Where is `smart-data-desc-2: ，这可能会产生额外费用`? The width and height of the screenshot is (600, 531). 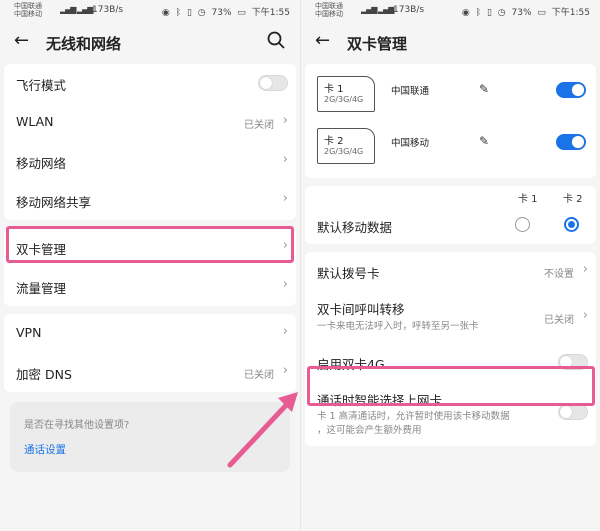
smart-data-desc-2: ，这可能会产生额外费用 is located at coordinates (369, 430).